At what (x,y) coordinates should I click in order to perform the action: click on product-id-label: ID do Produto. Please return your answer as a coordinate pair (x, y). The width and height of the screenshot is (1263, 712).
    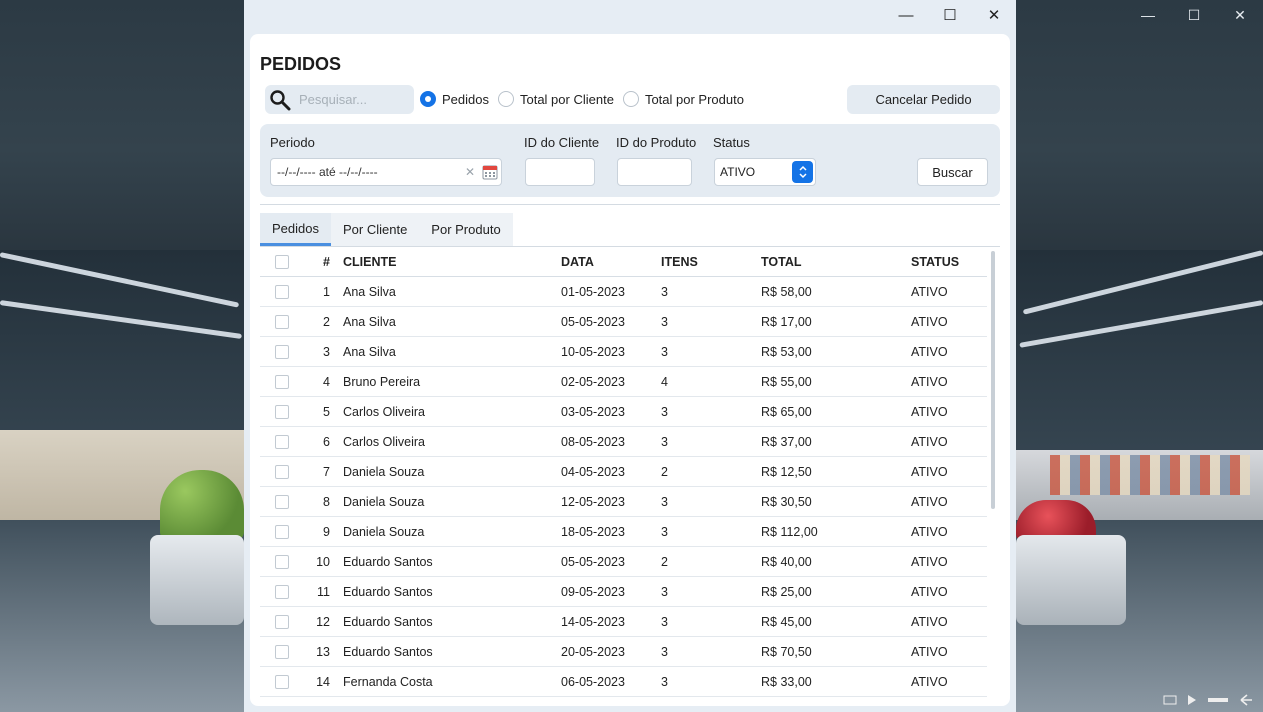
    Looking at the image, I should click on (656, 142).